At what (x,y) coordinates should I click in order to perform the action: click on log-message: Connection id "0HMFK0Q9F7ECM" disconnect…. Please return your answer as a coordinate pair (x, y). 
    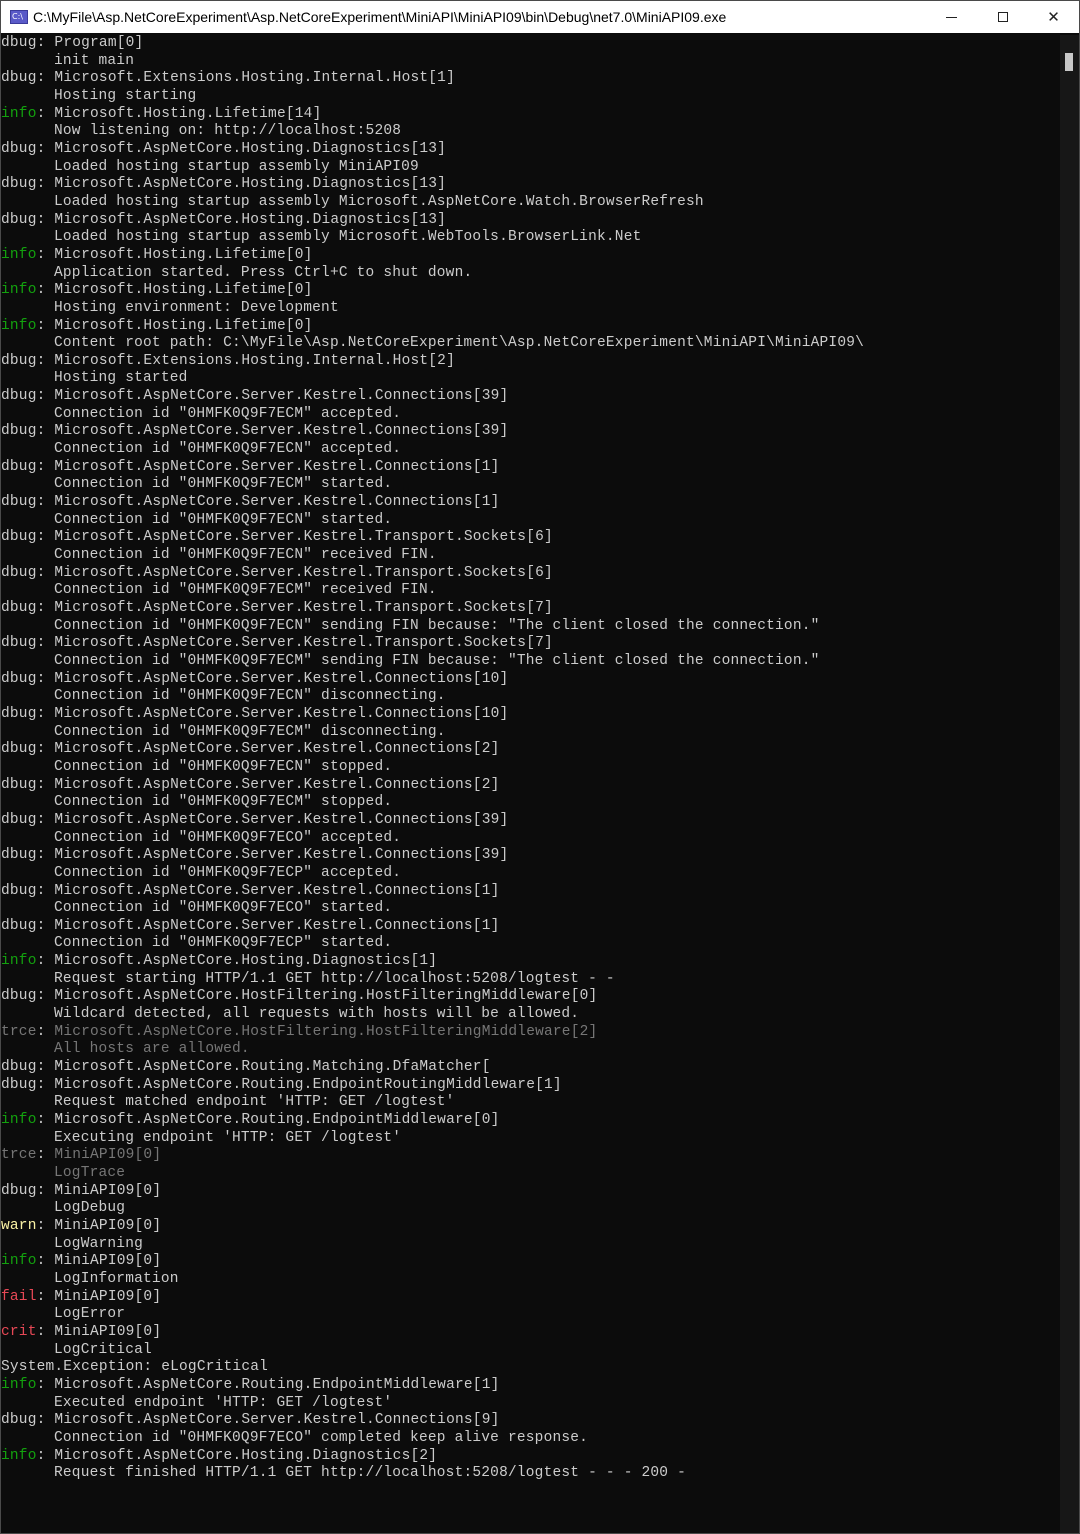
    Looking at the image, I should click on (250, 732).